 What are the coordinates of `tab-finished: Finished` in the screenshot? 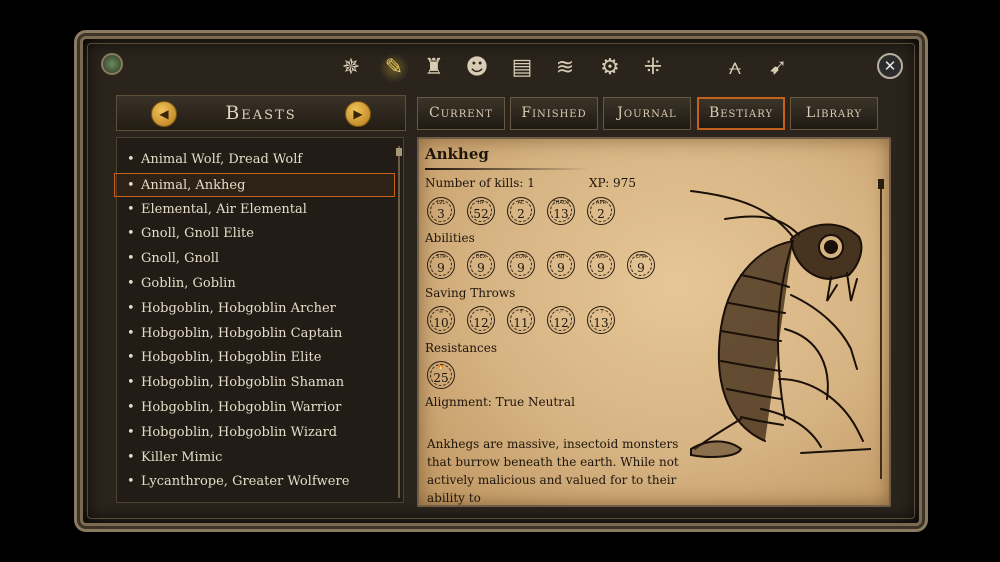 It's located at (554, 113).